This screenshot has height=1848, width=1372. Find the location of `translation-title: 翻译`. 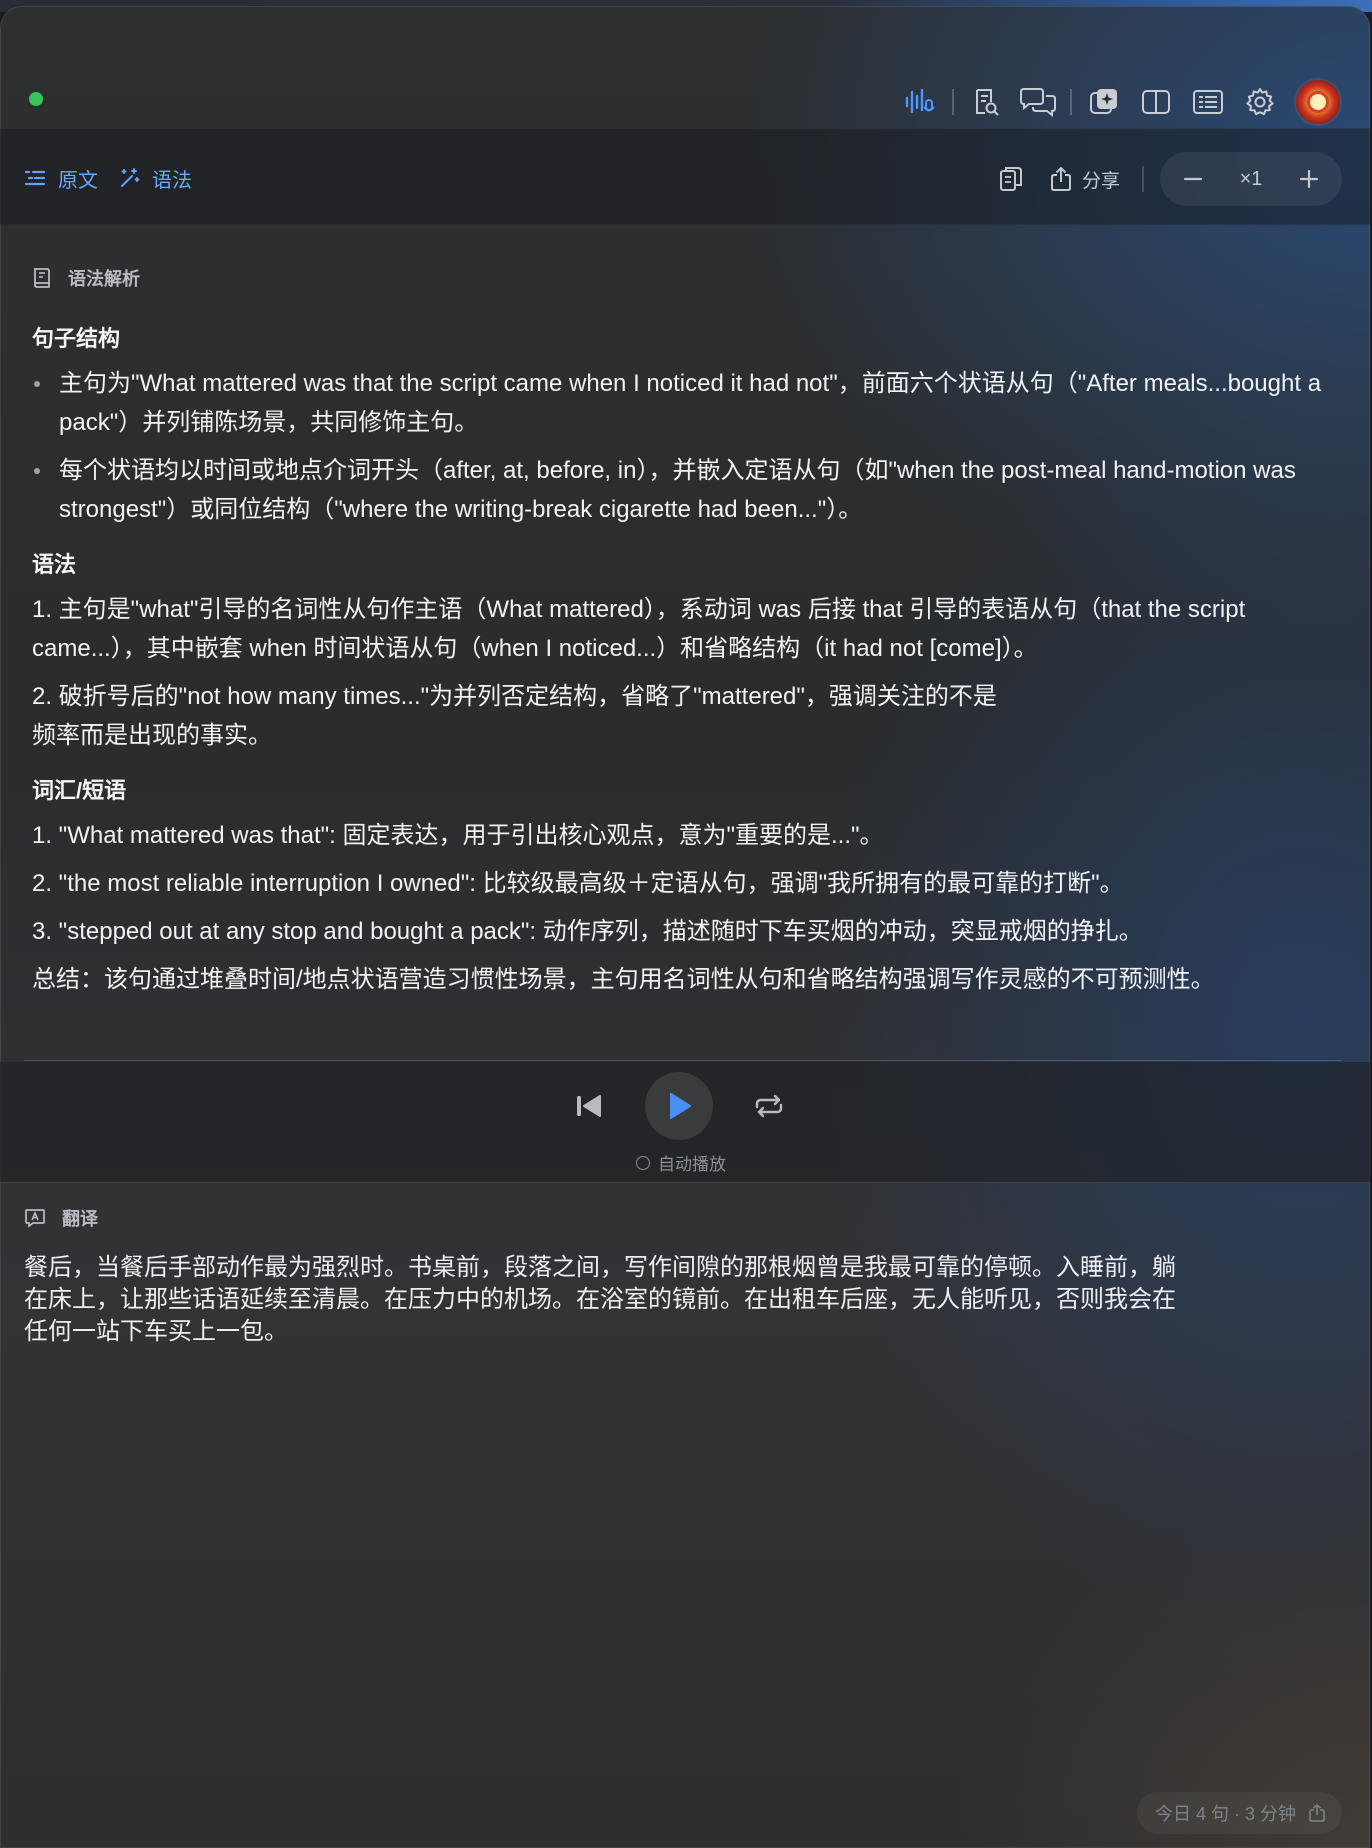

translation-title: 翻译 is located at coordinates (80, 1219).